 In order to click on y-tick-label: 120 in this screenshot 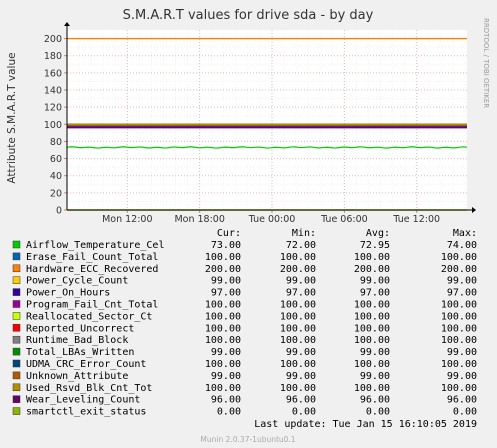, I will do `click(53, 108)`.